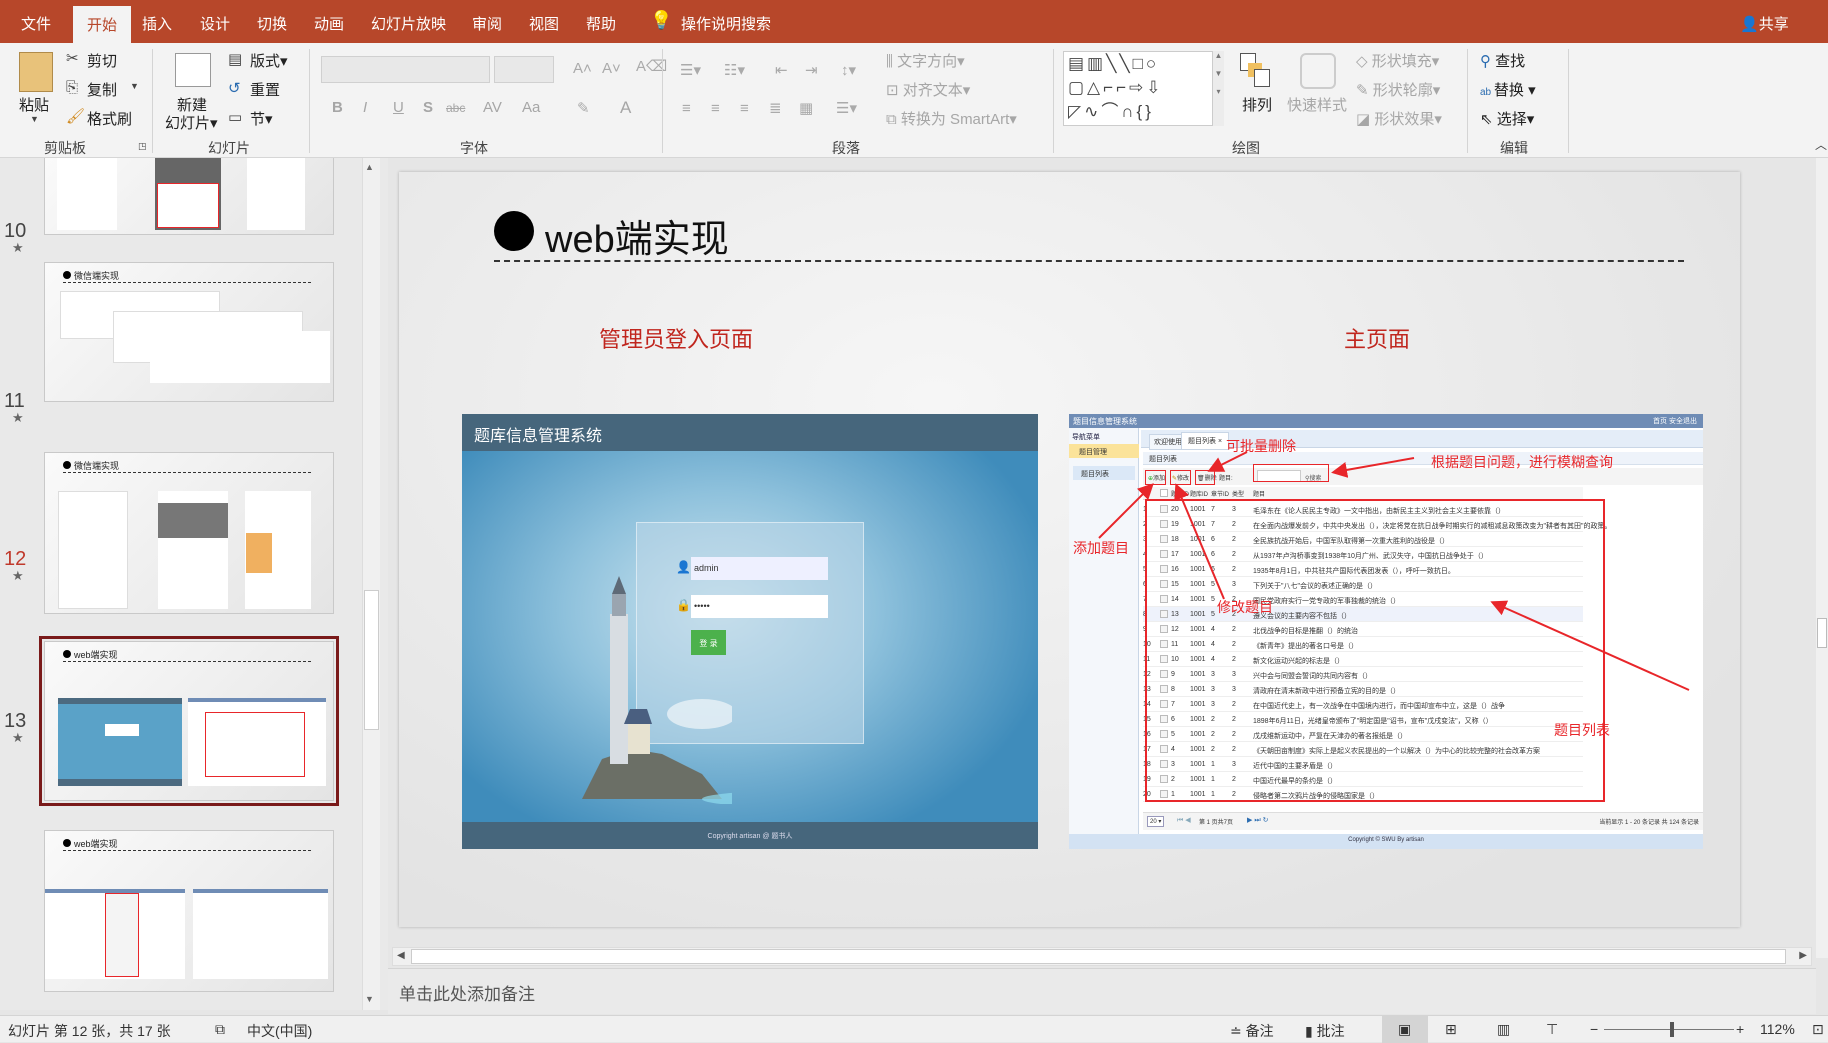 Image resolution: width=1828 pixels, height=1043 pixels. What do you see at coordinates (428, 107) in the screenshot?
I see `shadow-button: S` at bounding box center [428, 107].